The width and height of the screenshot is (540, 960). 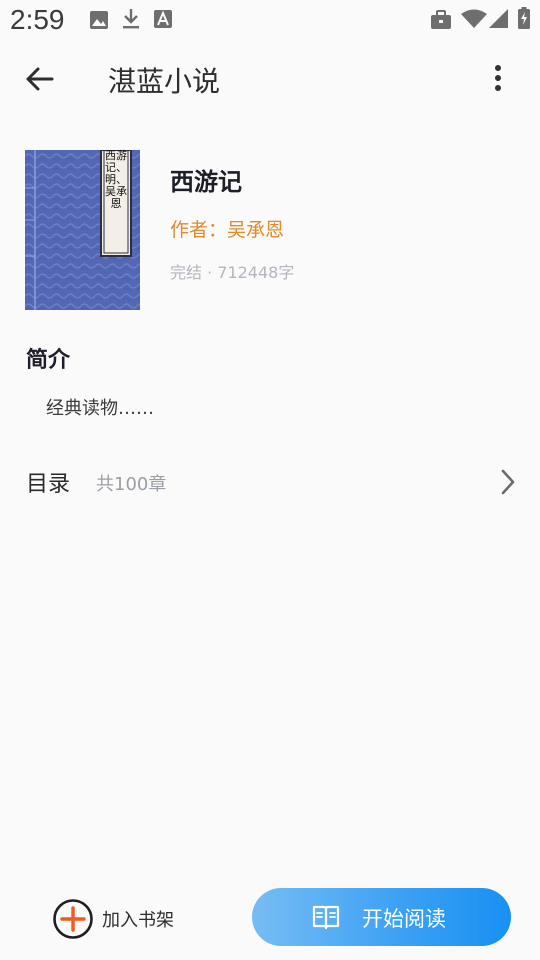 What do you see at coordinates (131, 19) in the screenshot?
I see `download-icon` at bounding box center [131, 19].